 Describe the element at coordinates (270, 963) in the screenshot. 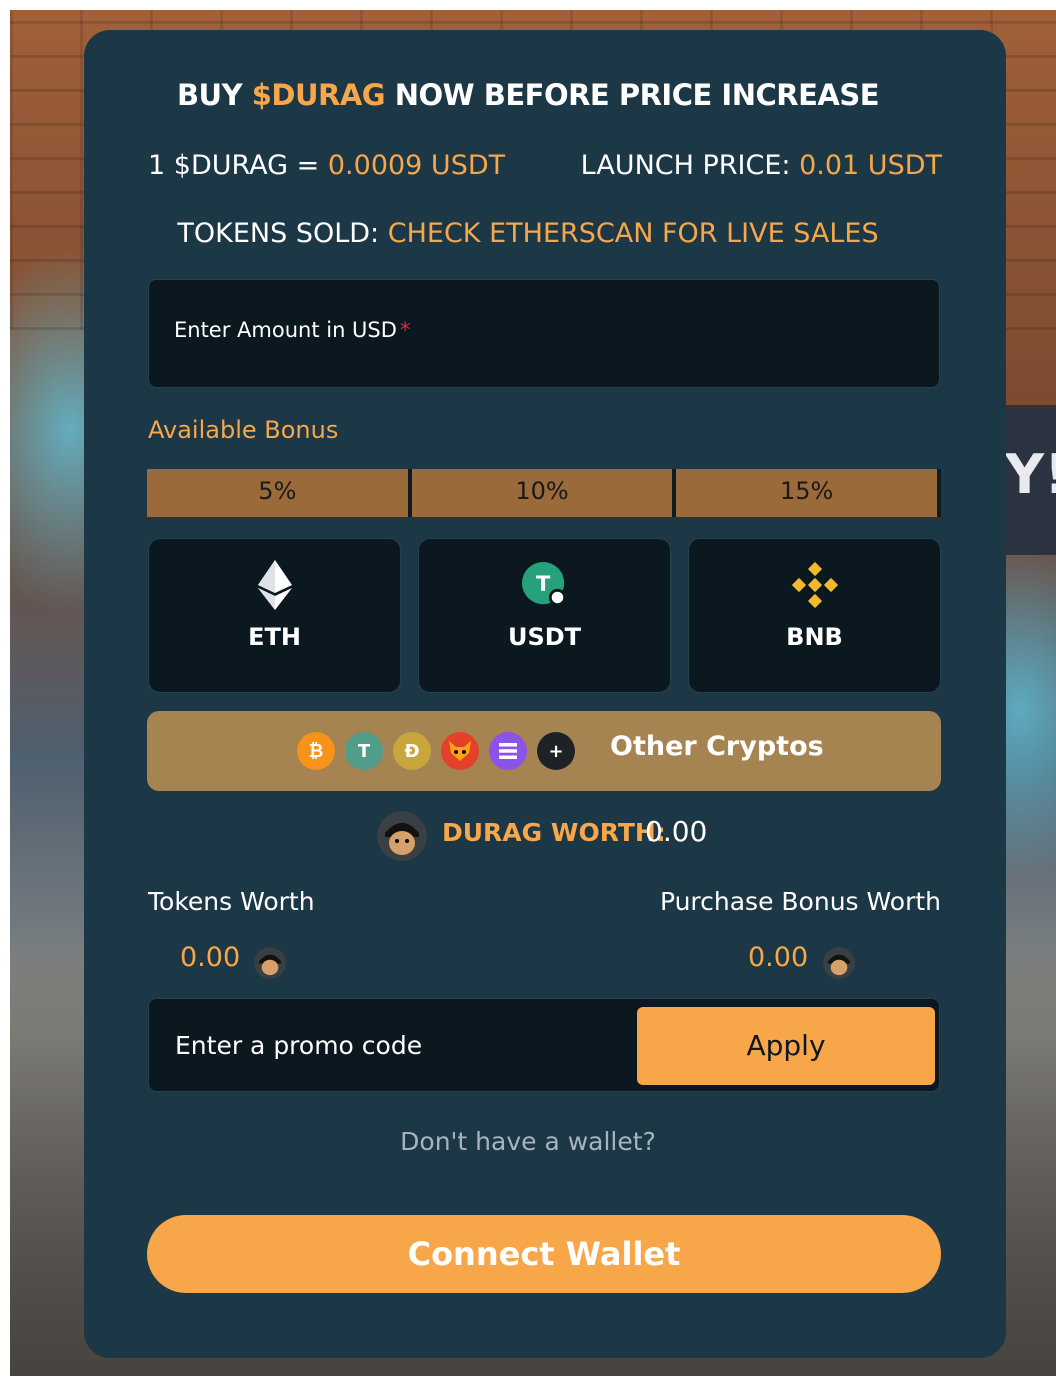

I see `tokens-durag-icon` at that location.